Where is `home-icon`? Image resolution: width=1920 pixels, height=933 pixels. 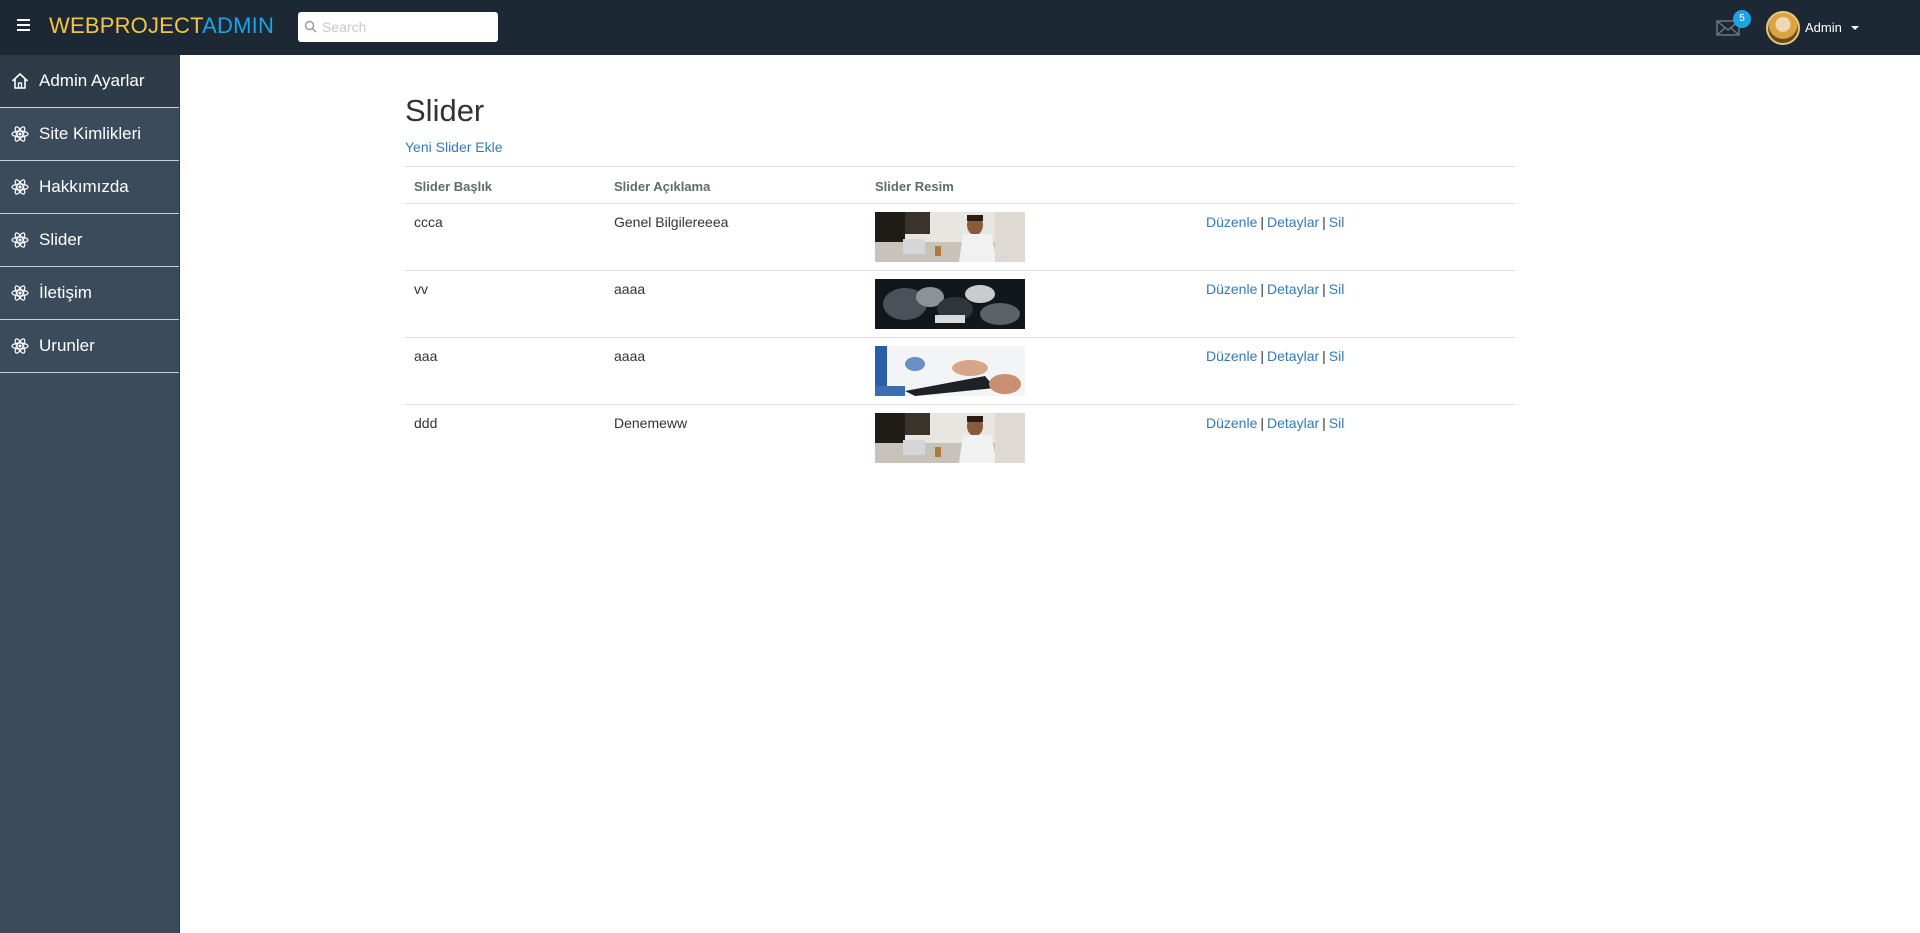
home-icon is located at coordinates (20, 81).